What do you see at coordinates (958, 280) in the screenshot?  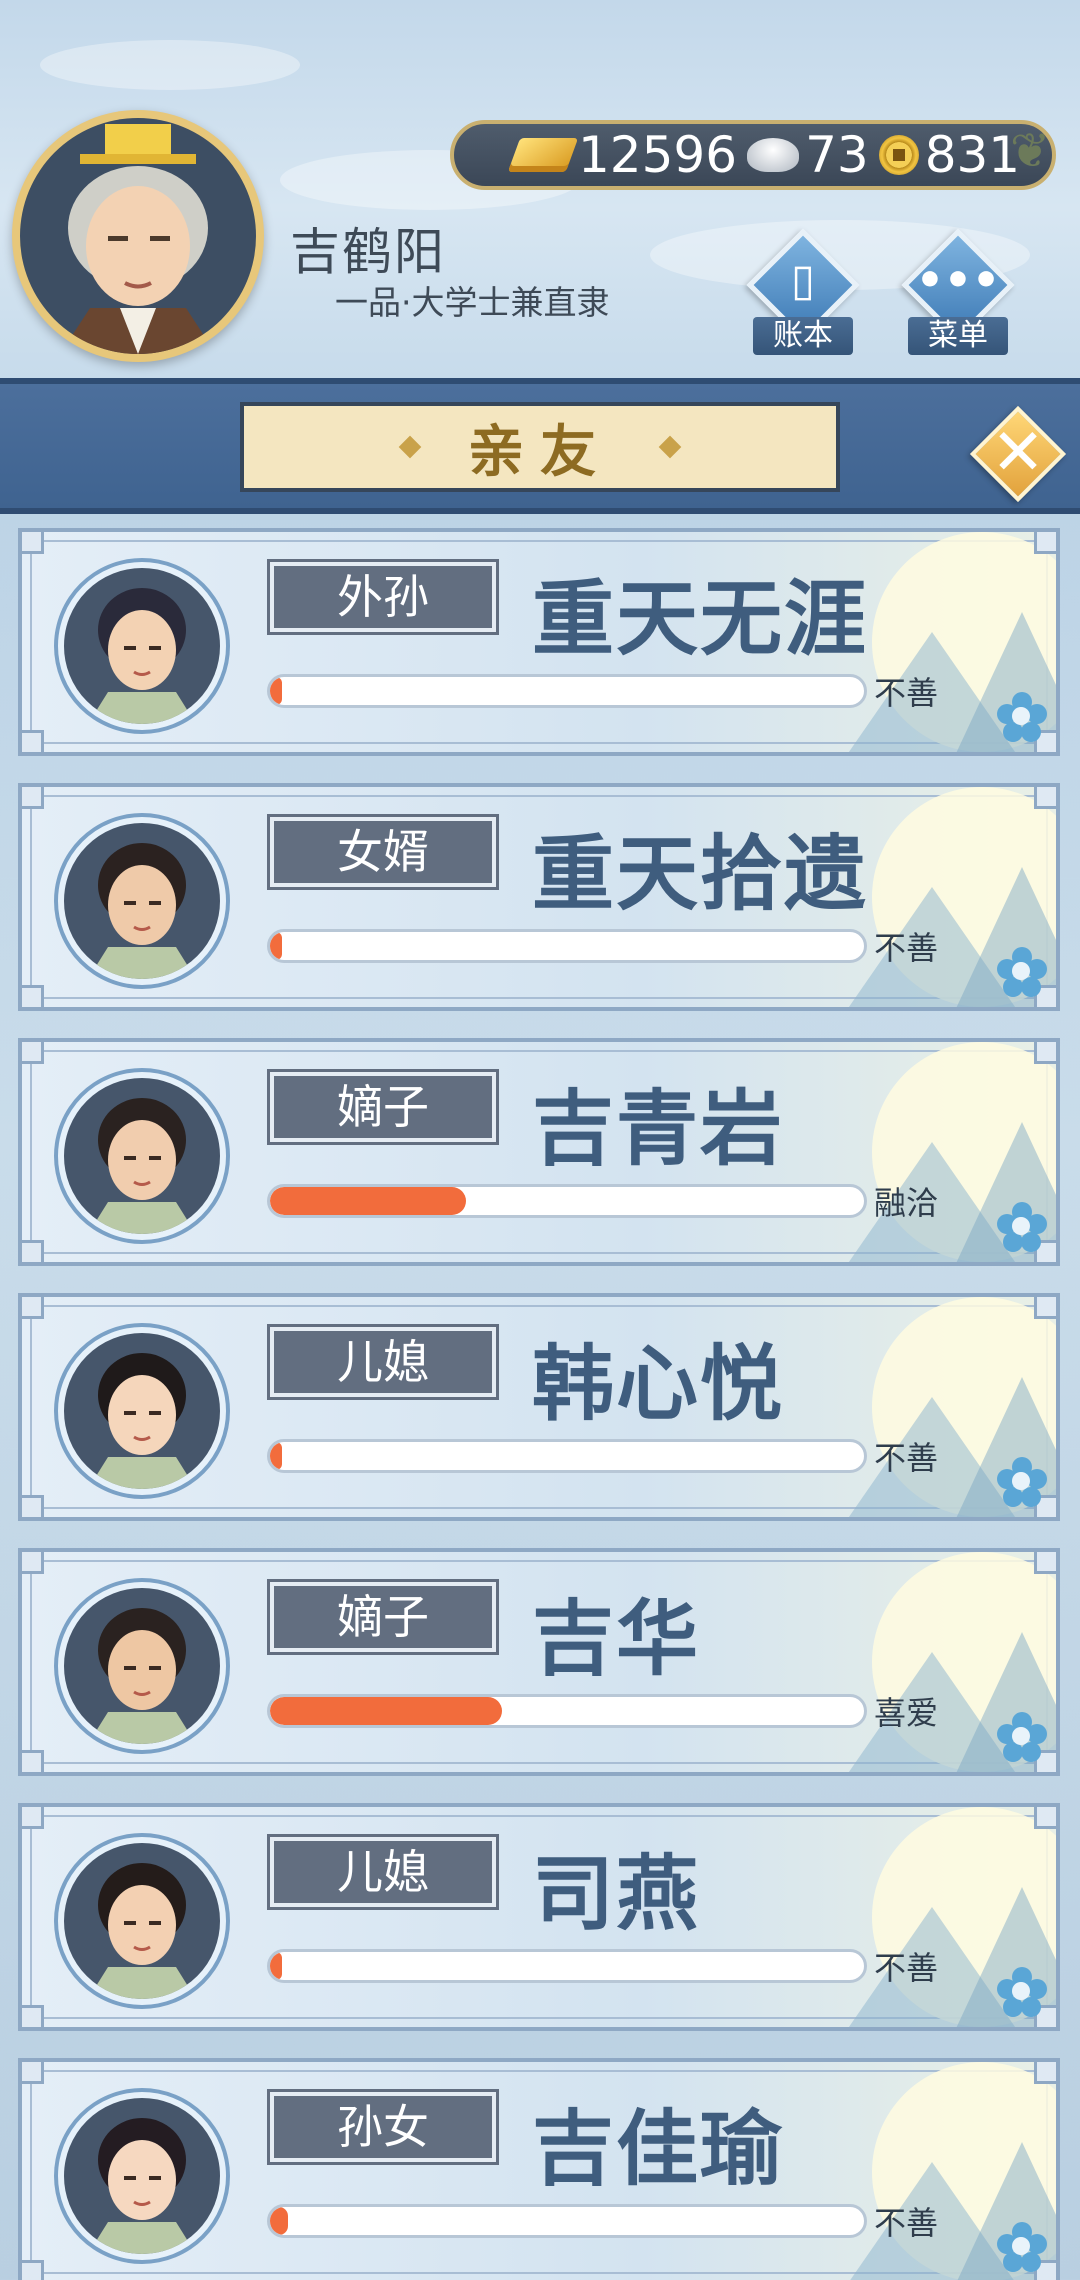 I see `more-dots-icon: •••` at bounding box center [958, 280].